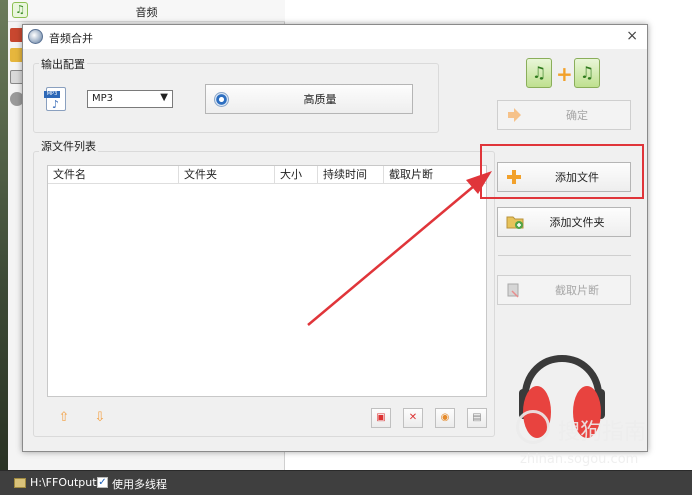 The image size is (692, 495). Describe the element at coordinates (63, 482) in the screenshot. I see `output-path-label: H:\FFOutput` at that location.